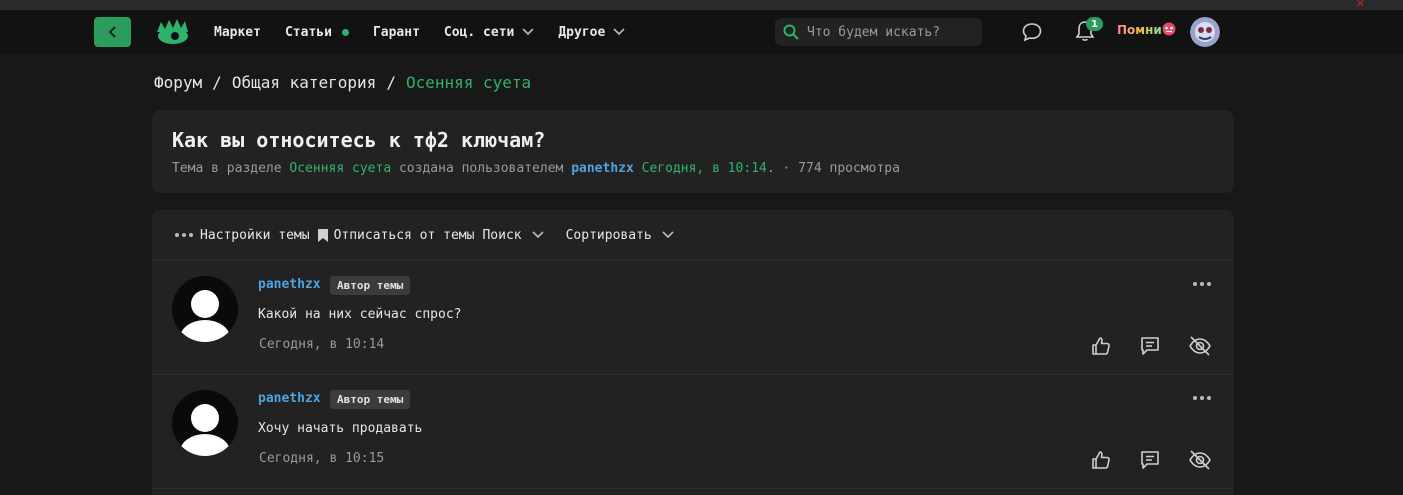 Image resolution: width=1403 pixels, height=495 pixels. What do you see at coordinates (359, 140) in the screenshot?
I see `page-title: Как вы относитесь к тф2 ключам?` at bounding box center [359, 140].